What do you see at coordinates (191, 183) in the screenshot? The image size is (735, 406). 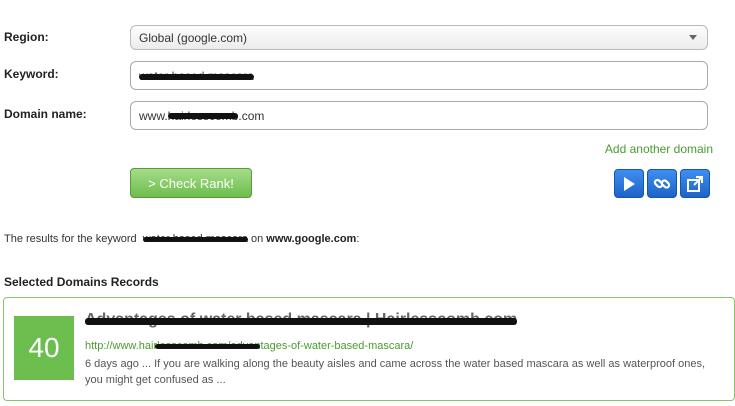 I see `check-rank-button: > Check Rank!` at bounding box center [191, 183].